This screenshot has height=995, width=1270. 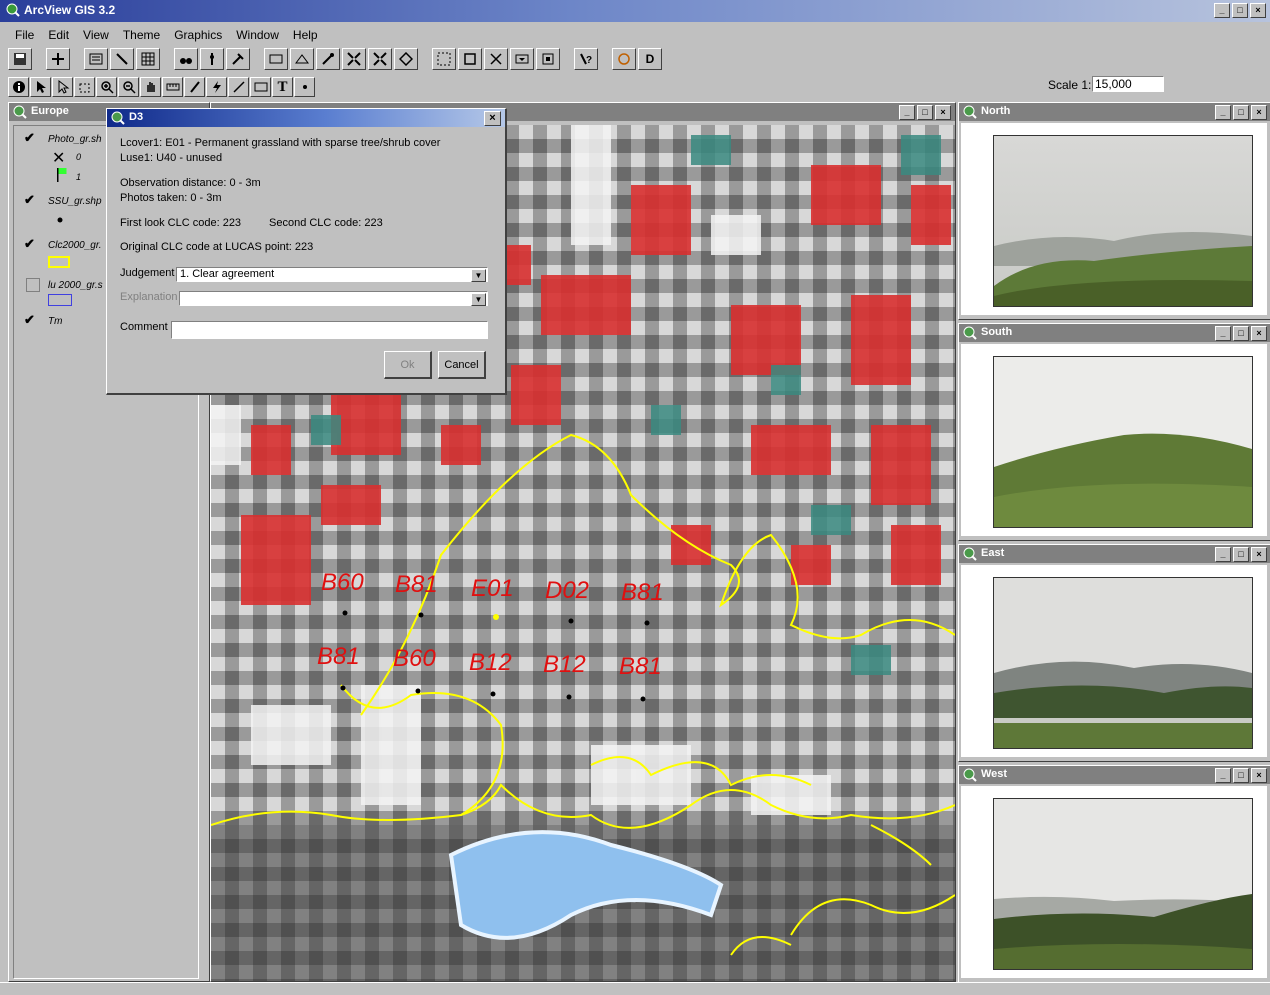 I want to click on dialog-titlebar: D3 ×, so click(x=306, y=118).